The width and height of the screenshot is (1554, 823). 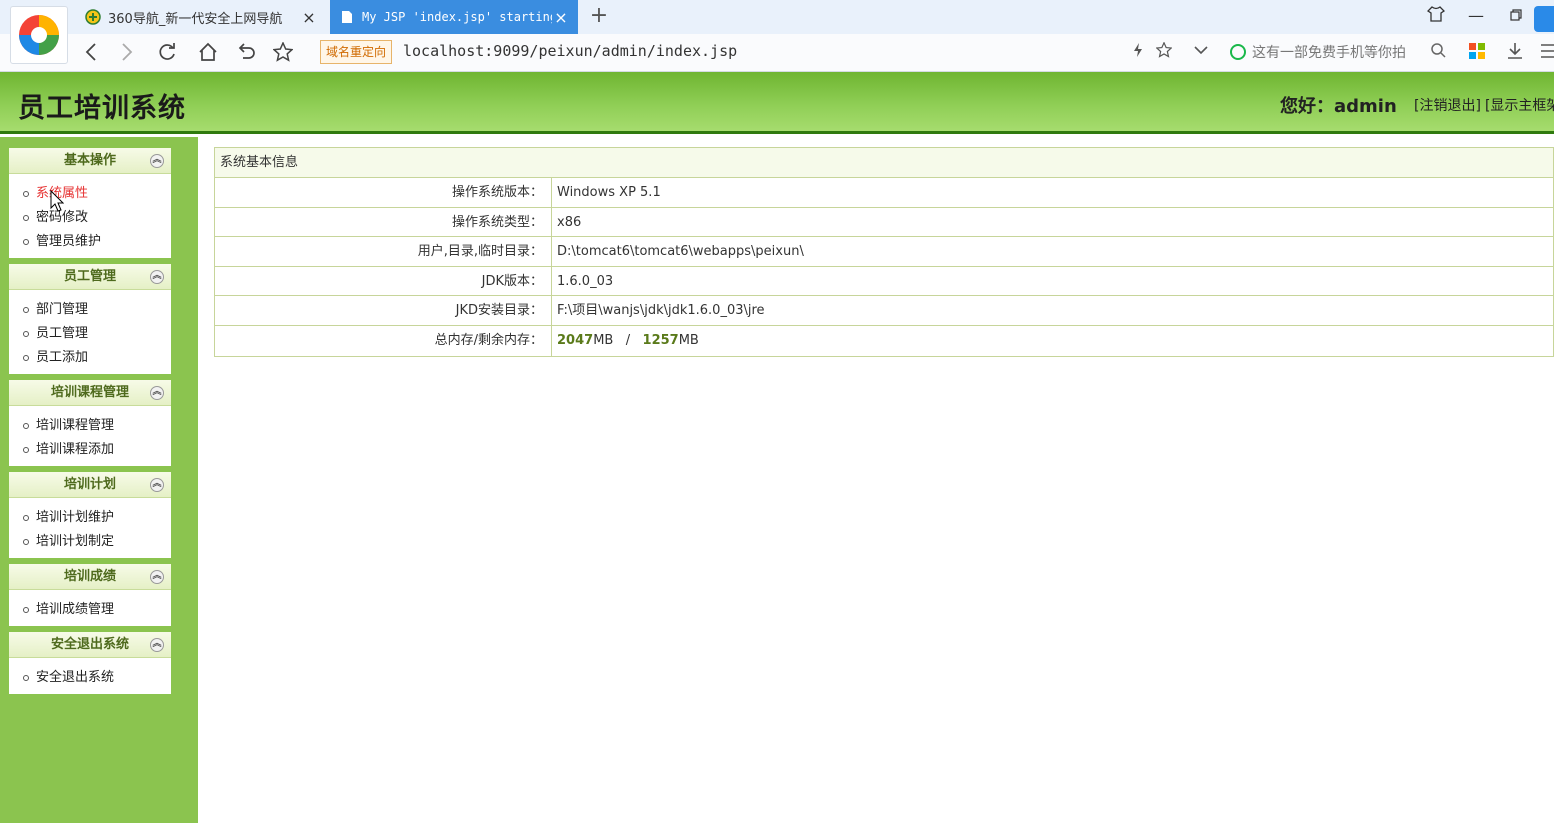 What do you see at coordinates (884, 311) in the screenshot?
I see `table-row: JKD安装目录： F:\项目\wanjs\jdk\jdk1.6.0_03\jre` at bounding box center [884, 311].